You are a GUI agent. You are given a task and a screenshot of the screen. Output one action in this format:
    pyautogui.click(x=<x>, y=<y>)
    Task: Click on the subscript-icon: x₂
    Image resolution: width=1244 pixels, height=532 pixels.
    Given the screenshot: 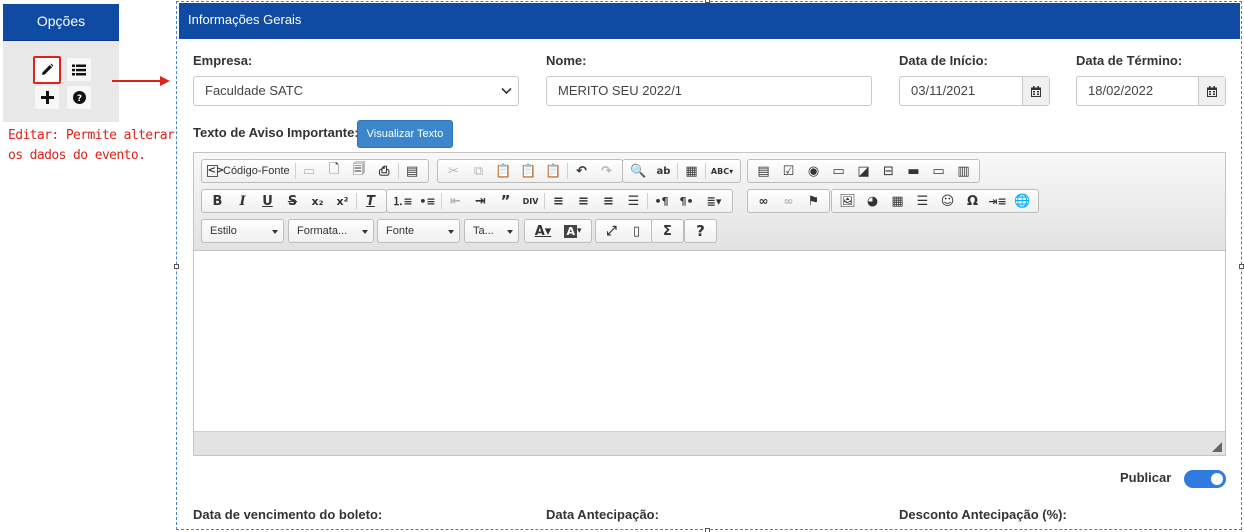 What is the action you would take?
    pyautogui.click(x=317, y=201)
    